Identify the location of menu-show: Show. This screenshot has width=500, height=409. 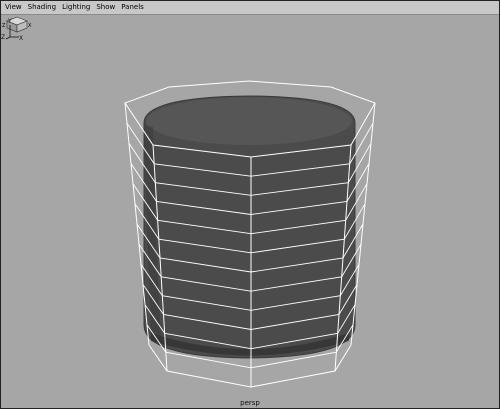
(105, 7).